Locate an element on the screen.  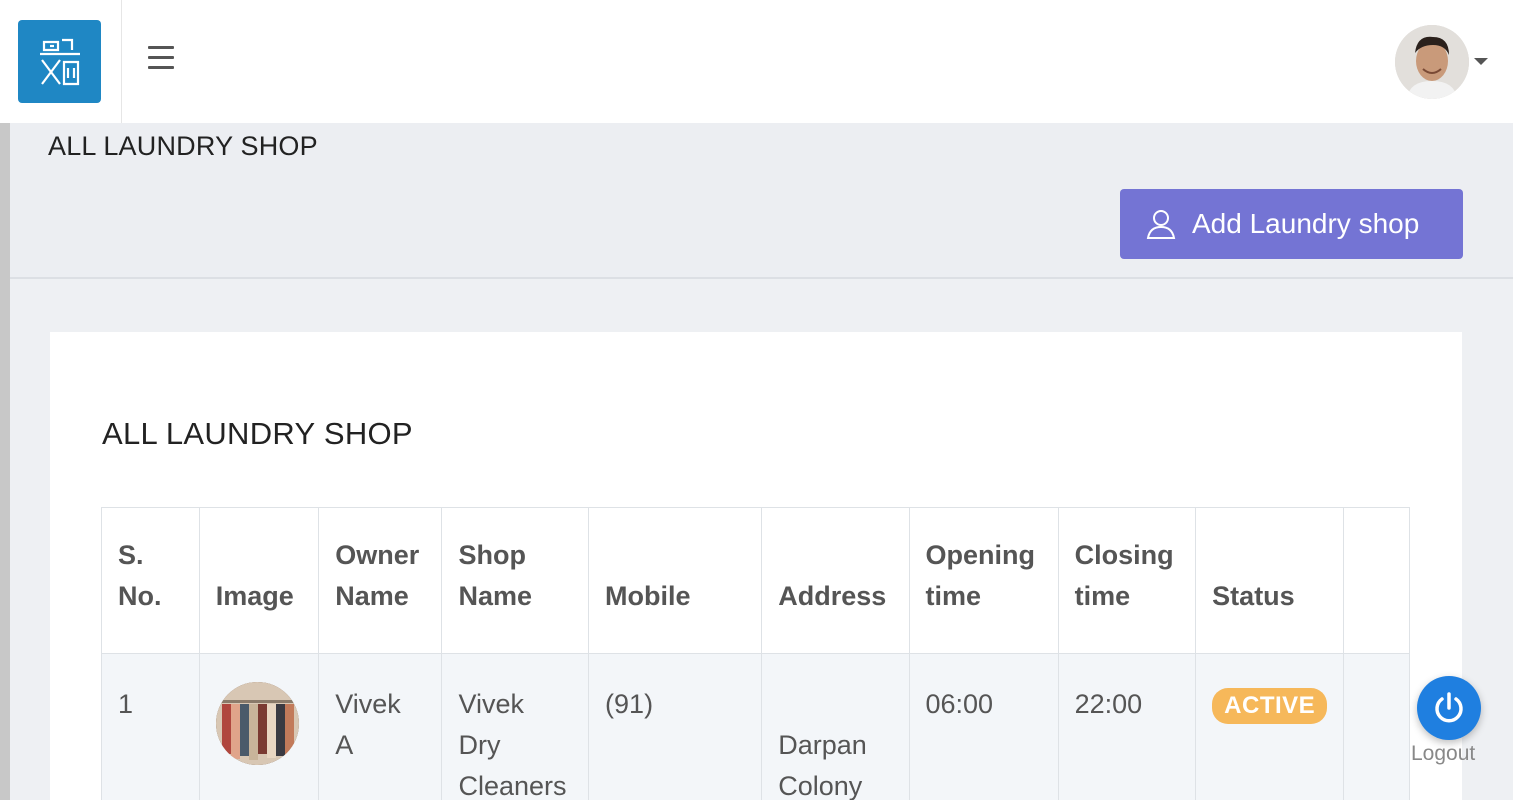
brand-area is located at coordinates (61, 61).